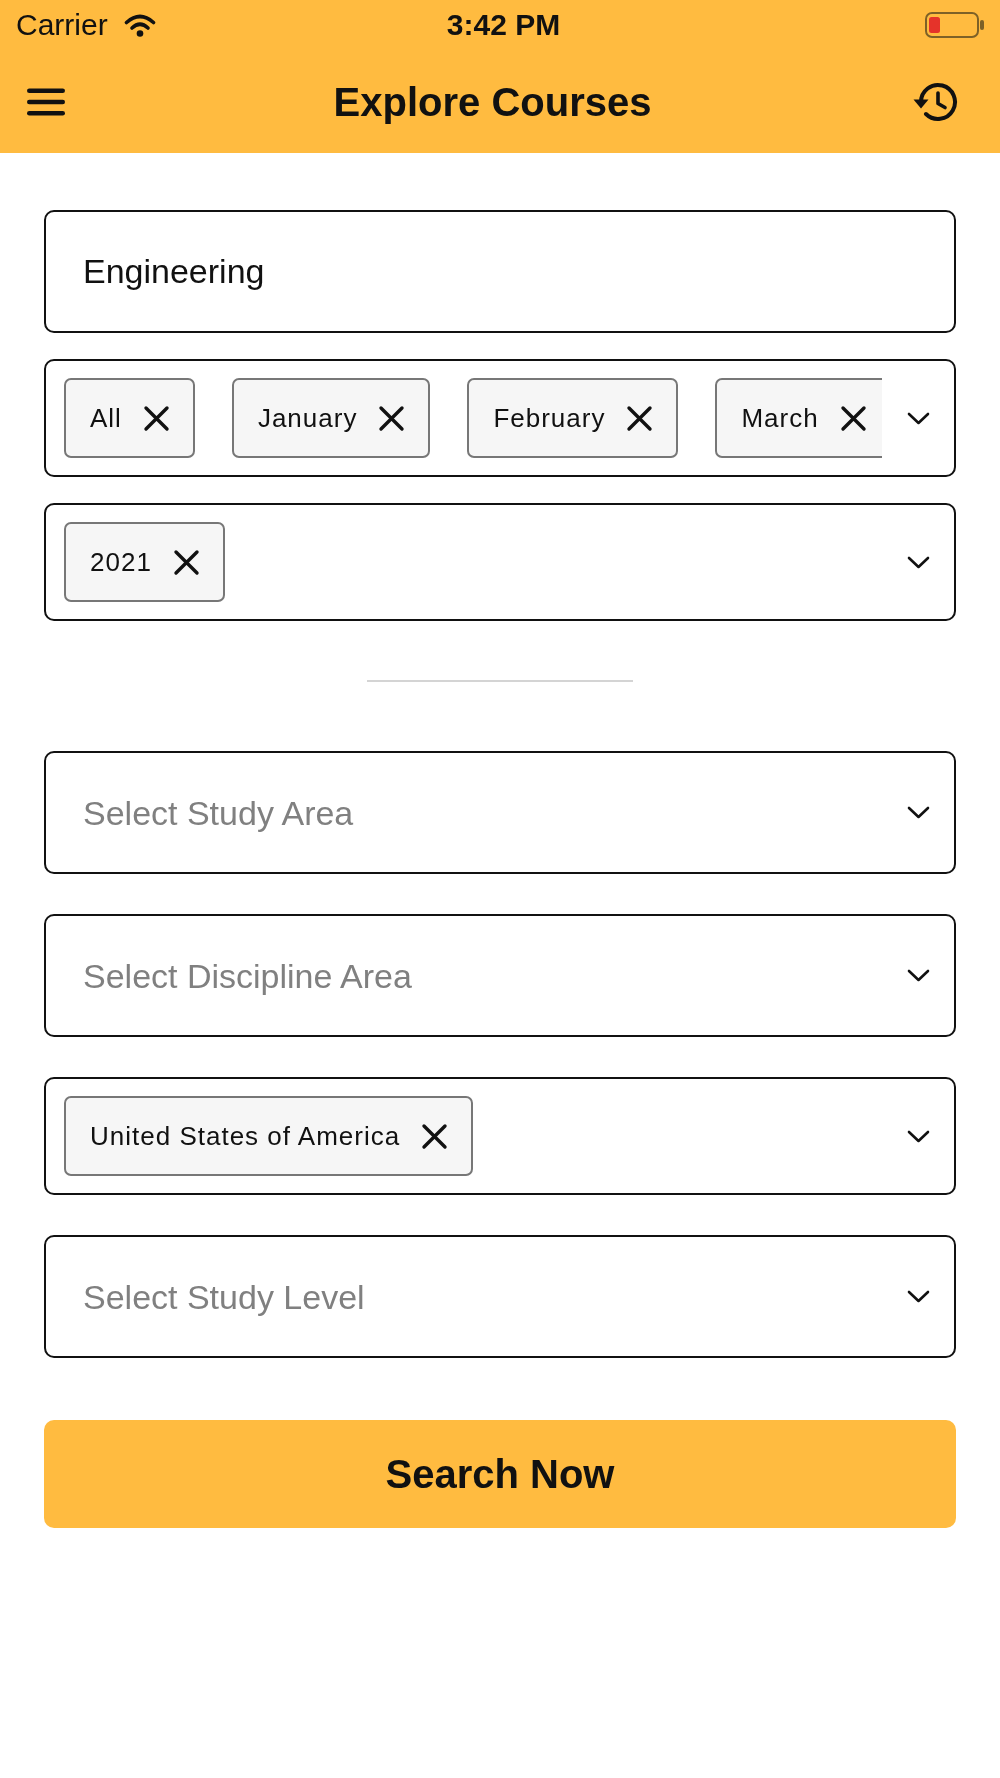 The height and width of the screenshot is (1778, 1000). What do you see at coordinates (492, 101) in the screenshot?
I see `page-title: Explore Courses` at bounding box center [492, 101].